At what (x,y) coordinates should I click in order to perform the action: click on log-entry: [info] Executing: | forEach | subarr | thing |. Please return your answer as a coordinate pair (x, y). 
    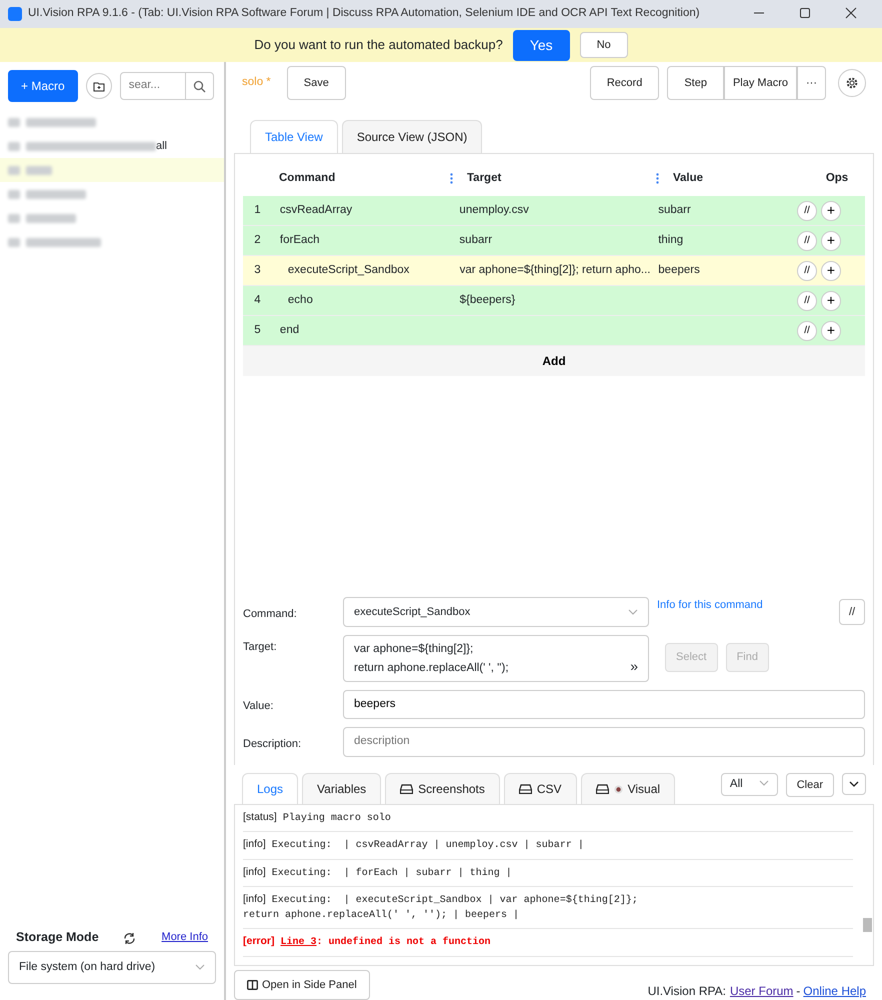
    Looking at the image, I should click on (548, 873).